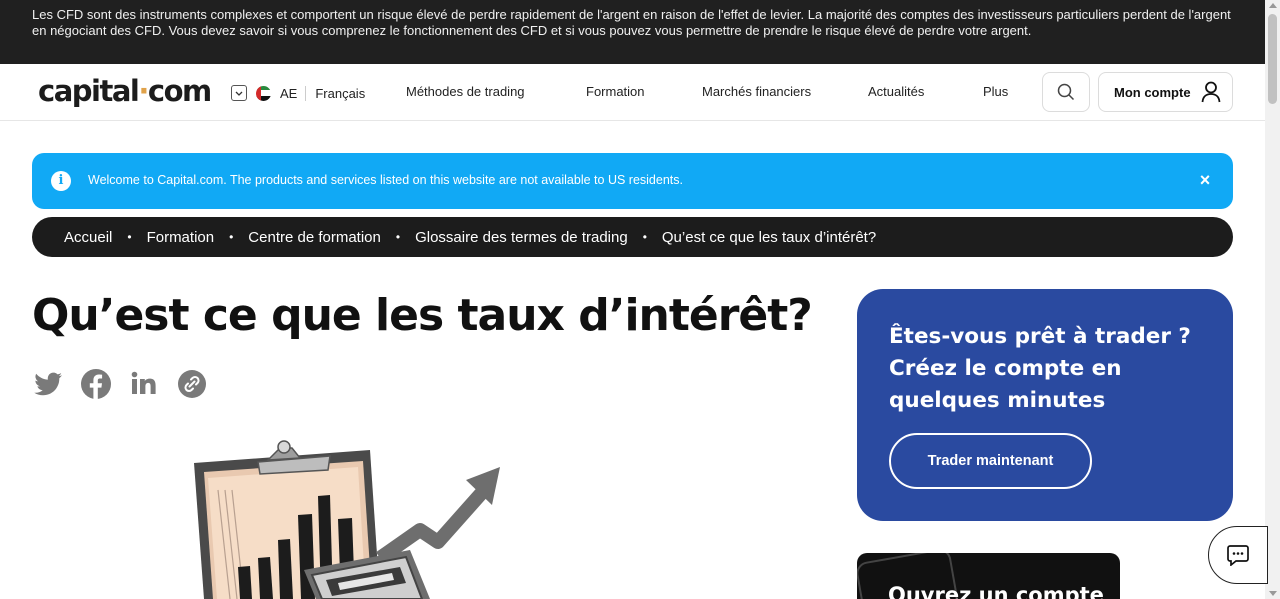 The image size is (1280, 599). I want to click on search-icon, so click(1066, 92).